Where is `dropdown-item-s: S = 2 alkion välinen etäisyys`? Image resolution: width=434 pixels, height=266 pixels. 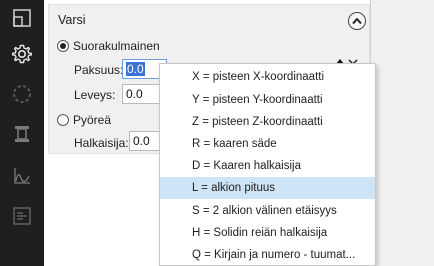 dropdown-item-s: S = 2 alkion välinen etäisyys is located at coordinates (267, 211).